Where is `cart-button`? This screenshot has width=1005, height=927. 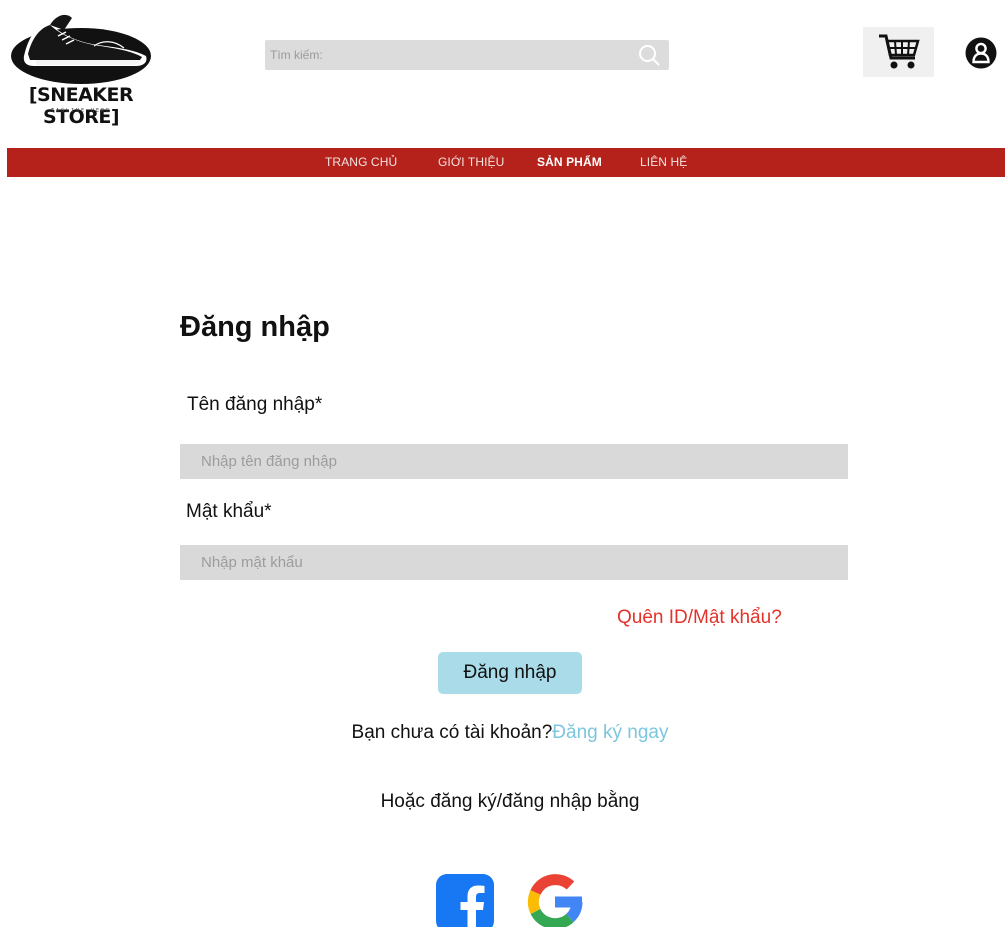
cart-button is located at coordinates (898, 52).